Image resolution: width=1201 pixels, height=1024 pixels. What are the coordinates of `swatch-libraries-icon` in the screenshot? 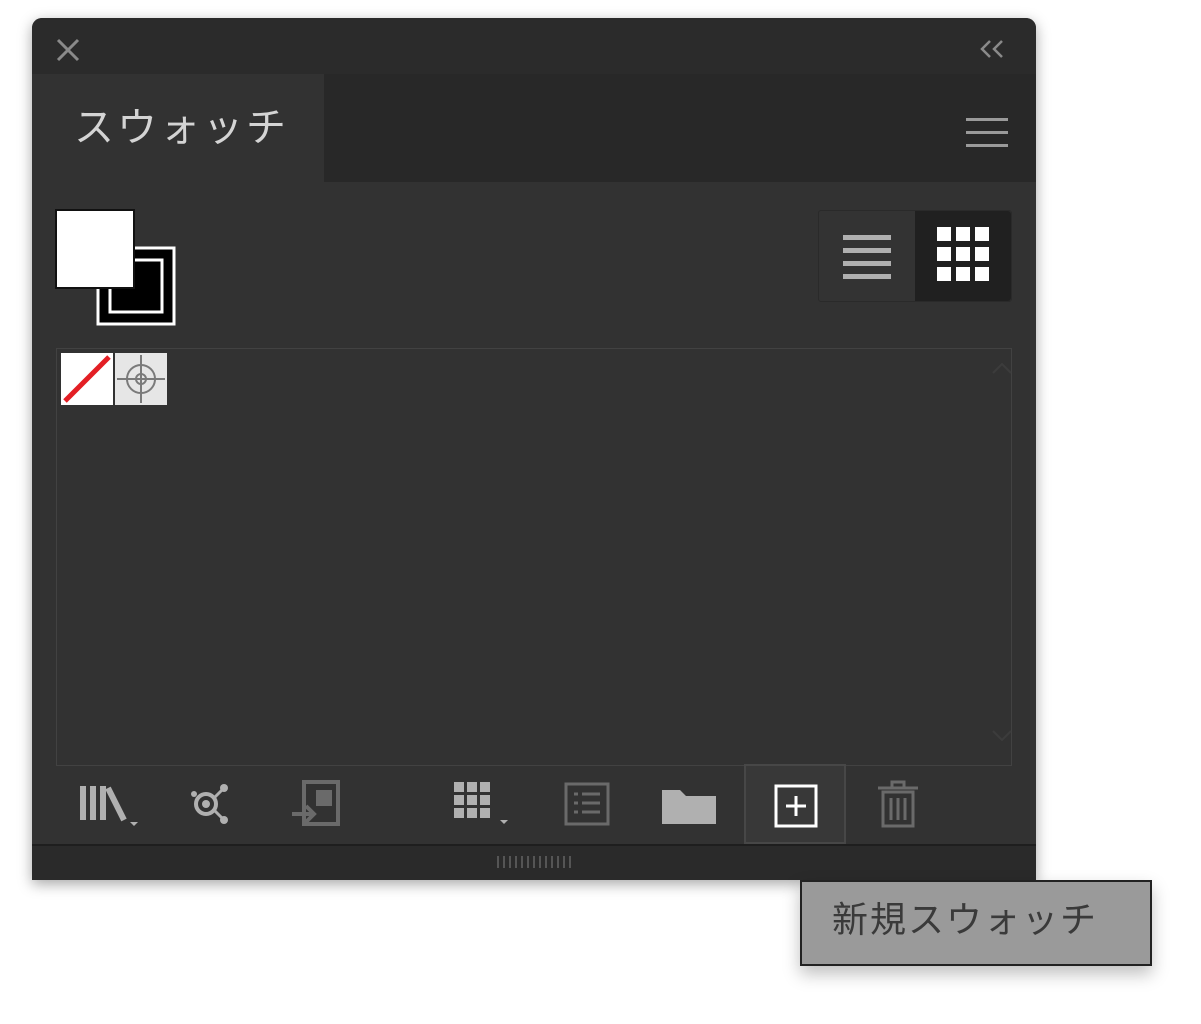 It's located at (109, 806).